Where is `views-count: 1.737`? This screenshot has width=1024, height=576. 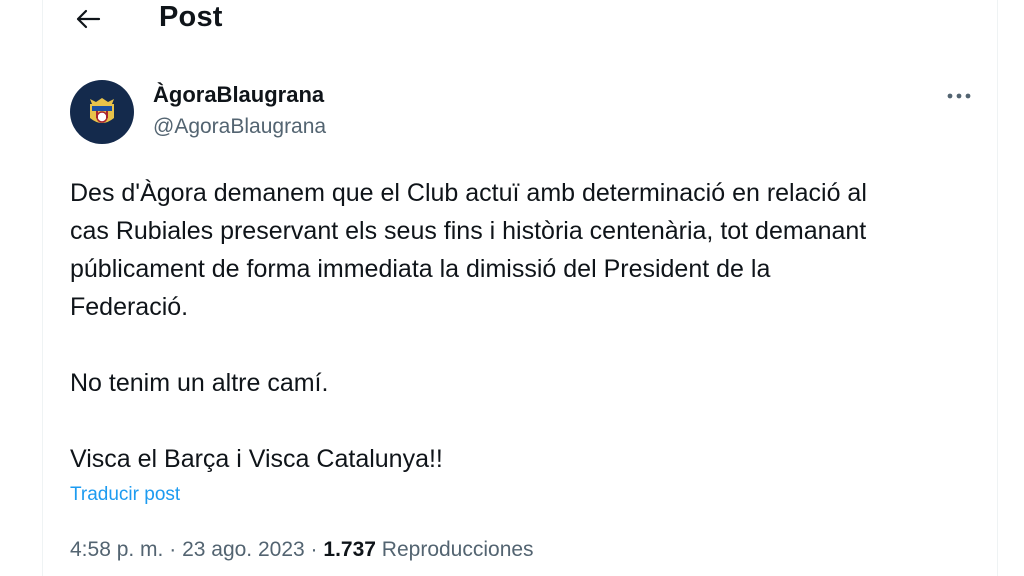 views-count: 1.737 is located at coordinates (349, 549).